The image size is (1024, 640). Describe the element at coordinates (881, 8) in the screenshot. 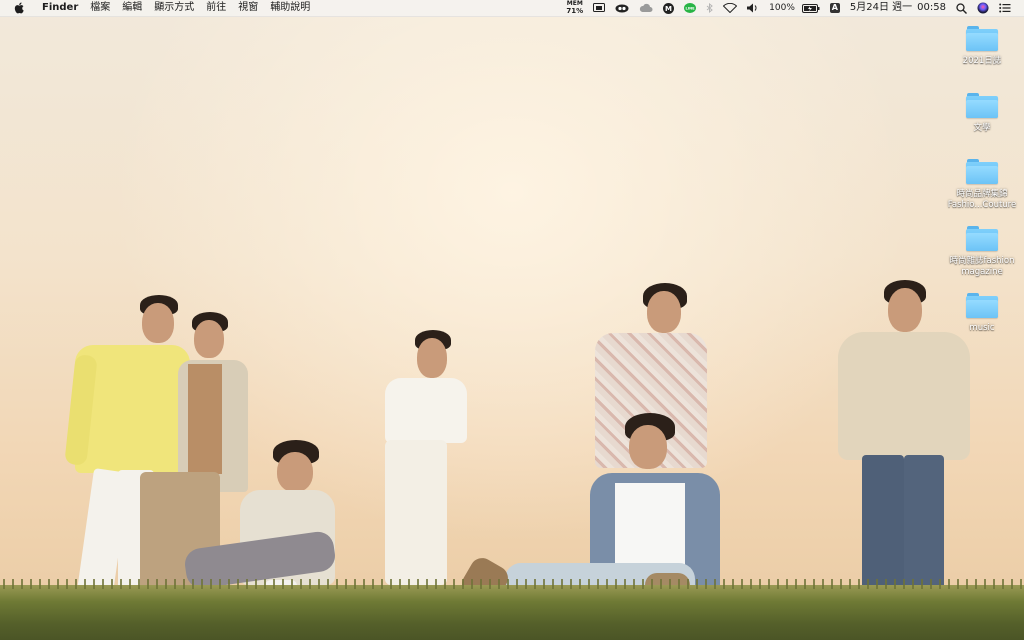

I see `clock-date: 5月24日 週一` at that location.